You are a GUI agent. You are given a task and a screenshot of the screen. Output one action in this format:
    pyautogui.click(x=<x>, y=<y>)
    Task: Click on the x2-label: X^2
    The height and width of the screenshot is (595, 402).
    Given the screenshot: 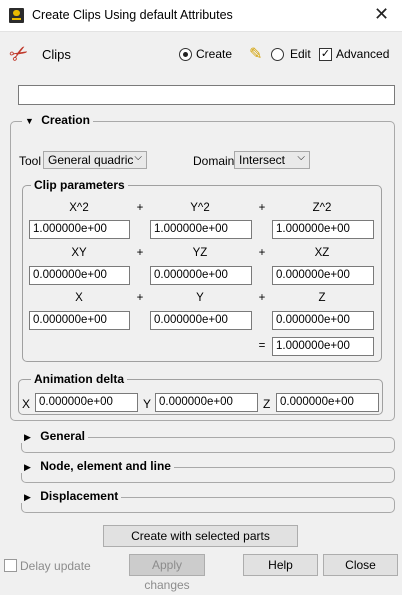 What is the action you would take?
    pyautogui.click(x=79, y=208)
    